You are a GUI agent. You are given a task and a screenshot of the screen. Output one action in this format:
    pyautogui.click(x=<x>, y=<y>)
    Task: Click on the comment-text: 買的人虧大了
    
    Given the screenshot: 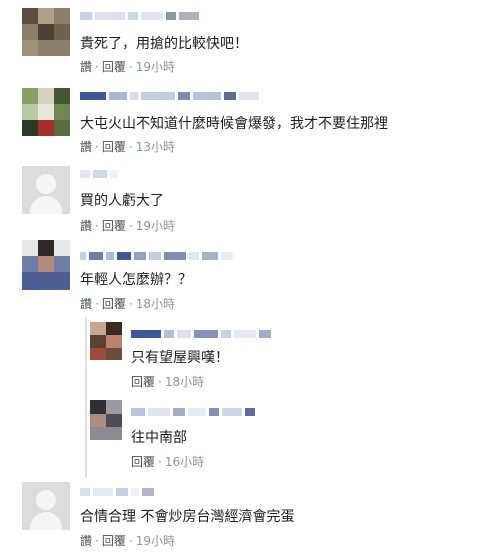 What is the action you would take?
    pyautogui.click(x=122, y=201)
    